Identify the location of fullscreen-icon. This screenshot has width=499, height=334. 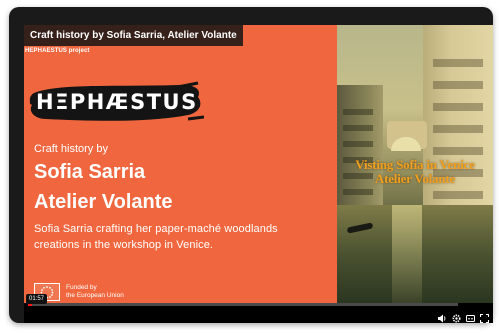
(484, 316).